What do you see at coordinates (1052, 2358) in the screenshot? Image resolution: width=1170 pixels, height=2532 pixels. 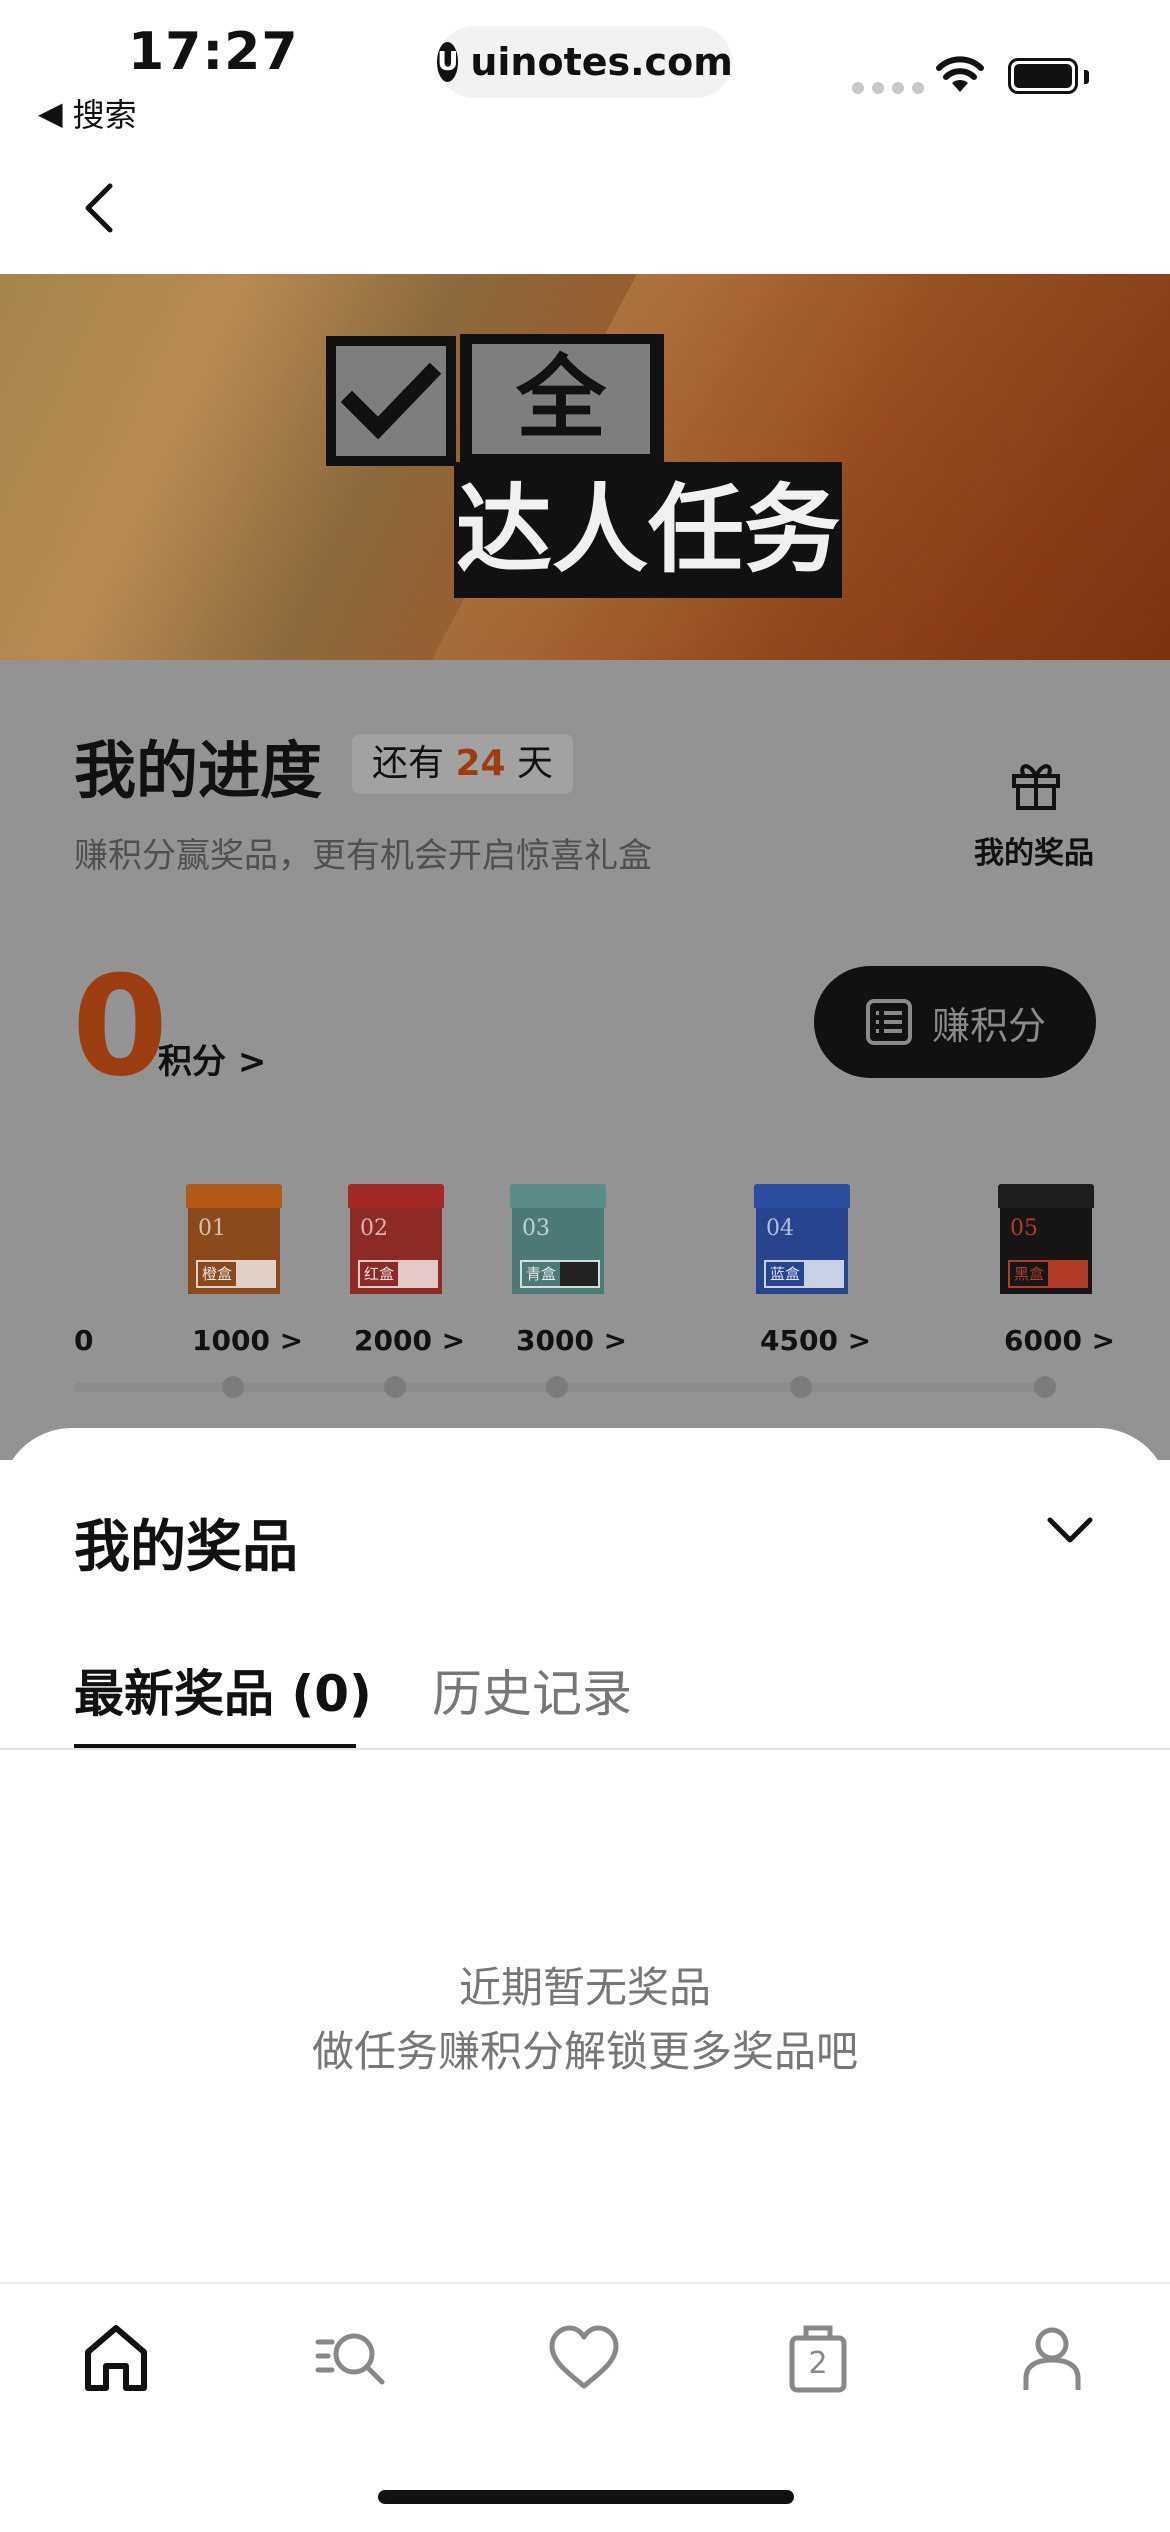 I see `profile-icon` at bounding box center [1052, 2358].